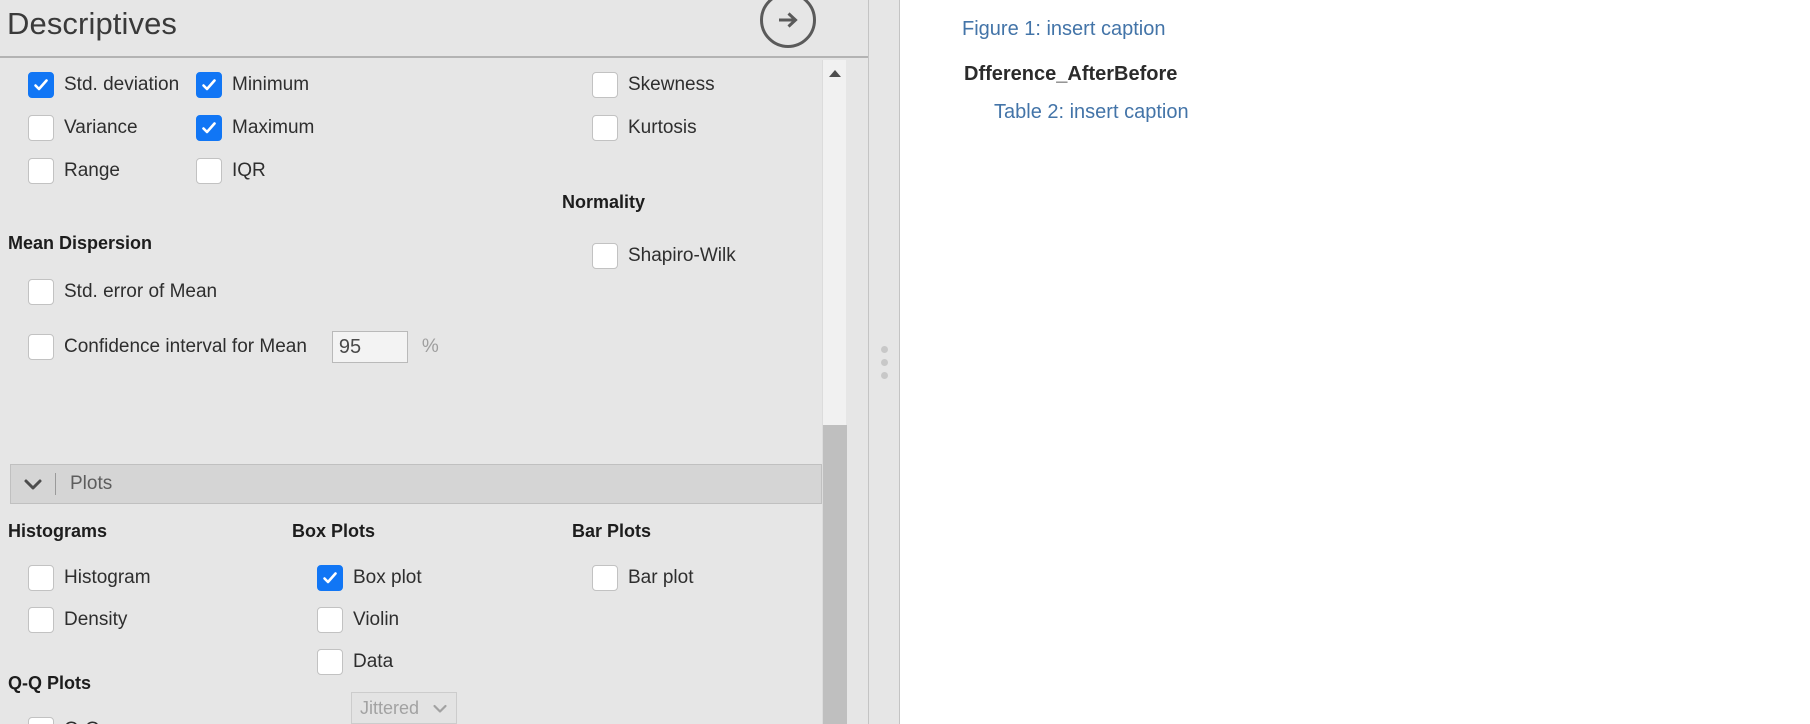 This screenshot has height=724, width=1810. What do you see at coordinates (96, 619) in the screenshot?
I see `label-density: Density` at bounding box center [96, 619].